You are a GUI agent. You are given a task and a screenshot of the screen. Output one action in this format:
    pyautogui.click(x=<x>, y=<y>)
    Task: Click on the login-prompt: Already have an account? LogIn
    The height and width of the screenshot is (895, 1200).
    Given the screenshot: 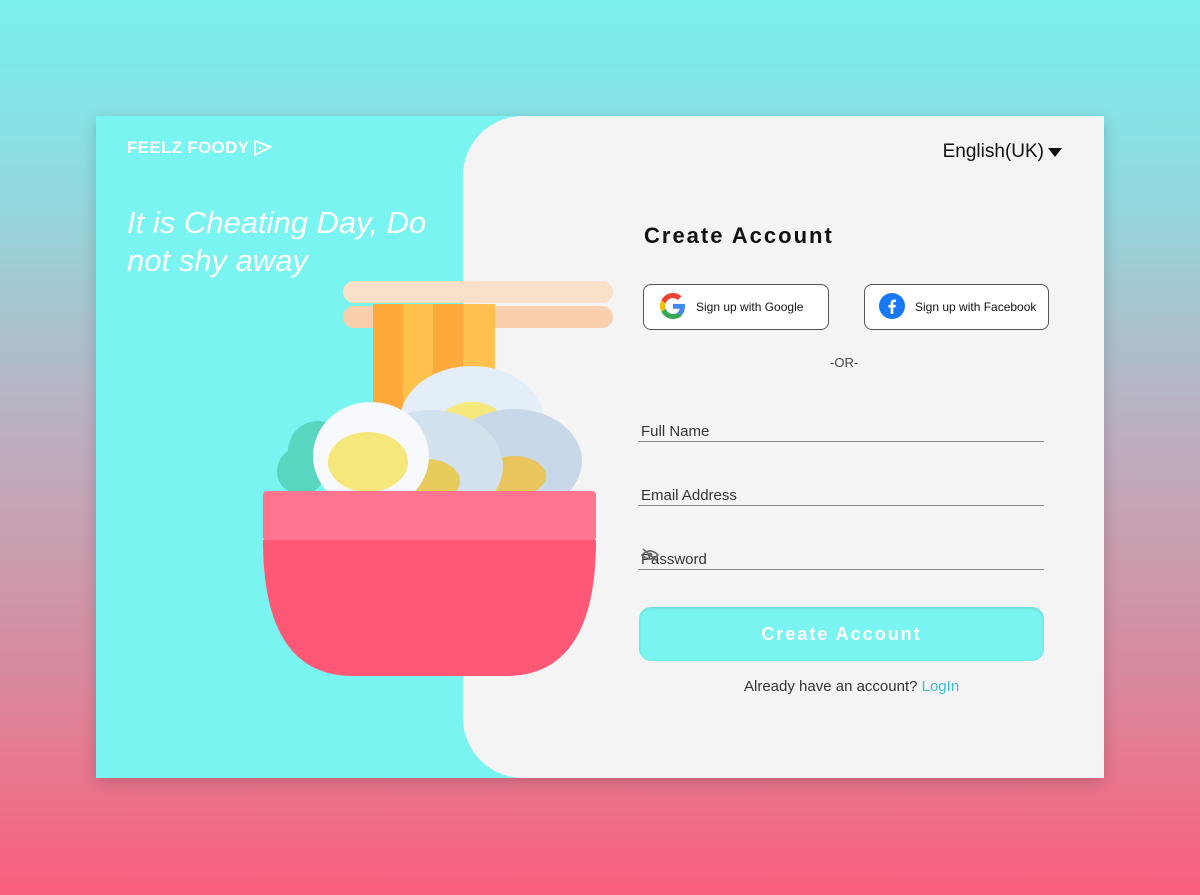 What is the action you would take?
    pyautogui.click(x=851, y=686)
    